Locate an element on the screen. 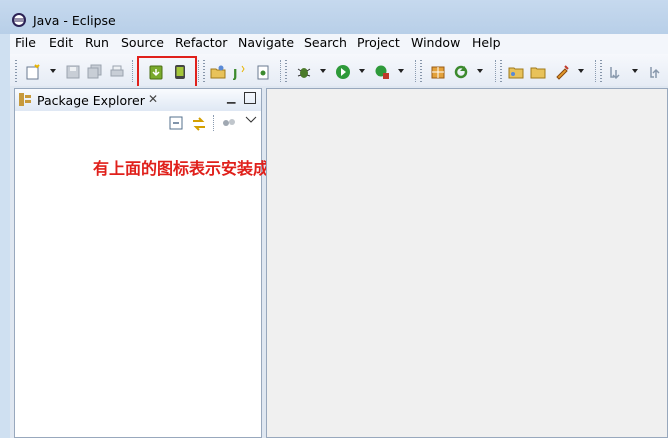 Image resolution: width=668 pixels, height=438 pixels. menu-window: Window is located at coordinates (435, 42).